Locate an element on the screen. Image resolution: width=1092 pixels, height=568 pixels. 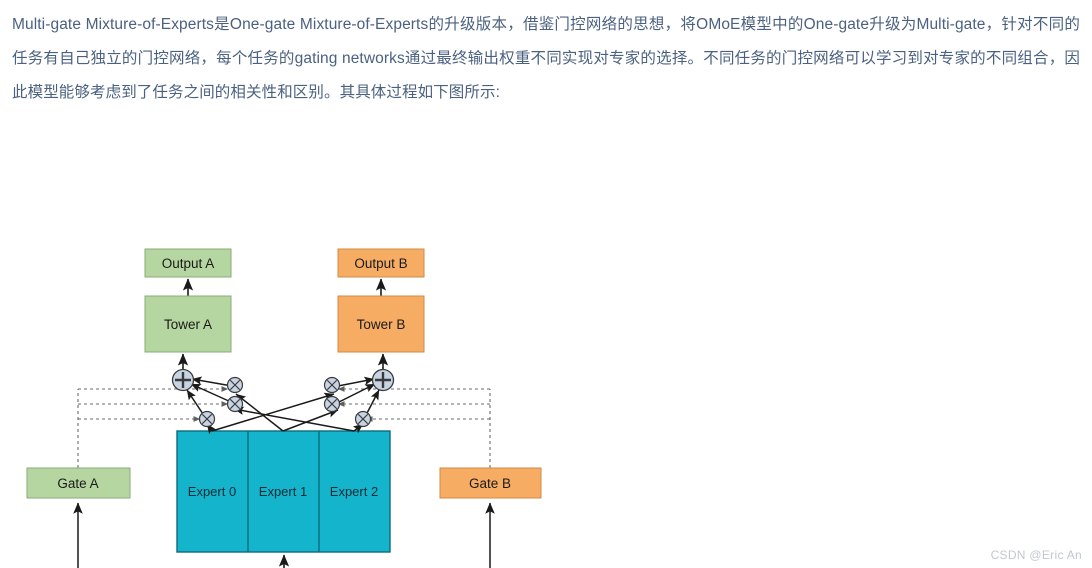
output-a-label: Output A is located at coordinates (188, 263).